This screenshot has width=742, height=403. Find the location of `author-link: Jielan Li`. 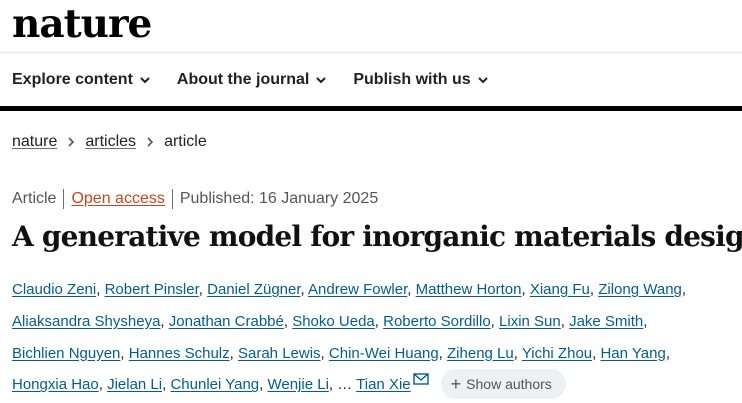

author-link: Jielan Li is located at coordinates (134, 384).